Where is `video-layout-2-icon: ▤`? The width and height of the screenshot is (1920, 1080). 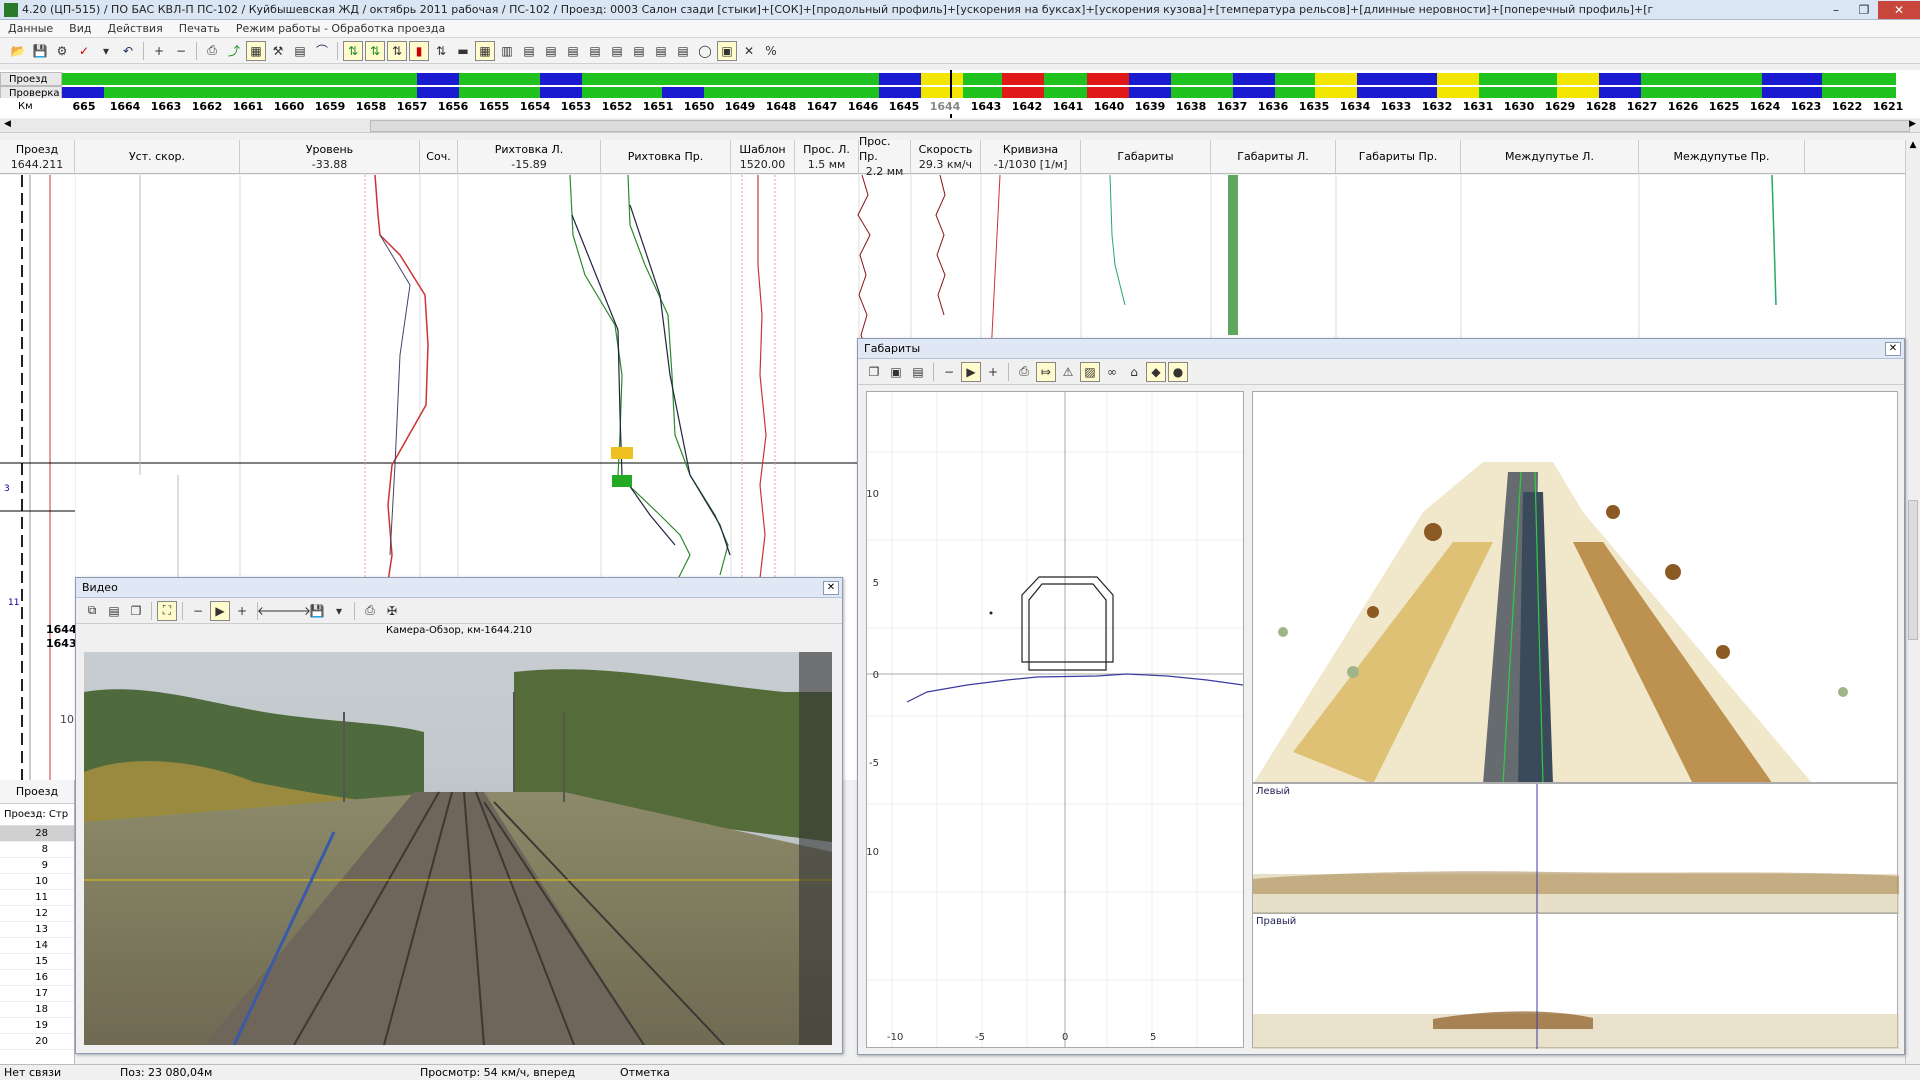
video-layout-2-icon: ▤ is located at coordinates (114, 611).